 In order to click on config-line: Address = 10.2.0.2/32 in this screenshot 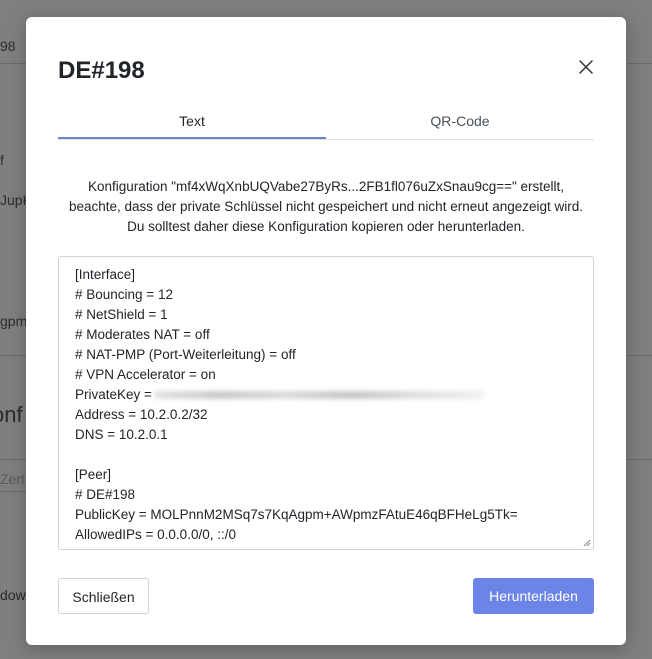, I will do `click(141, 414)`.